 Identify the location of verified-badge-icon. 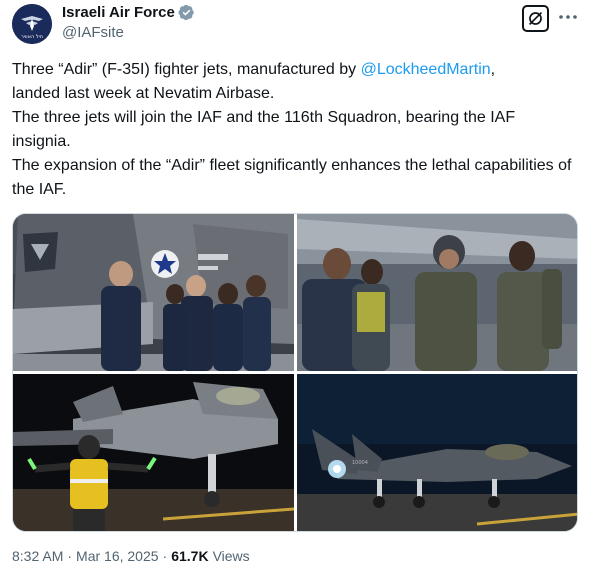
(186, 12).